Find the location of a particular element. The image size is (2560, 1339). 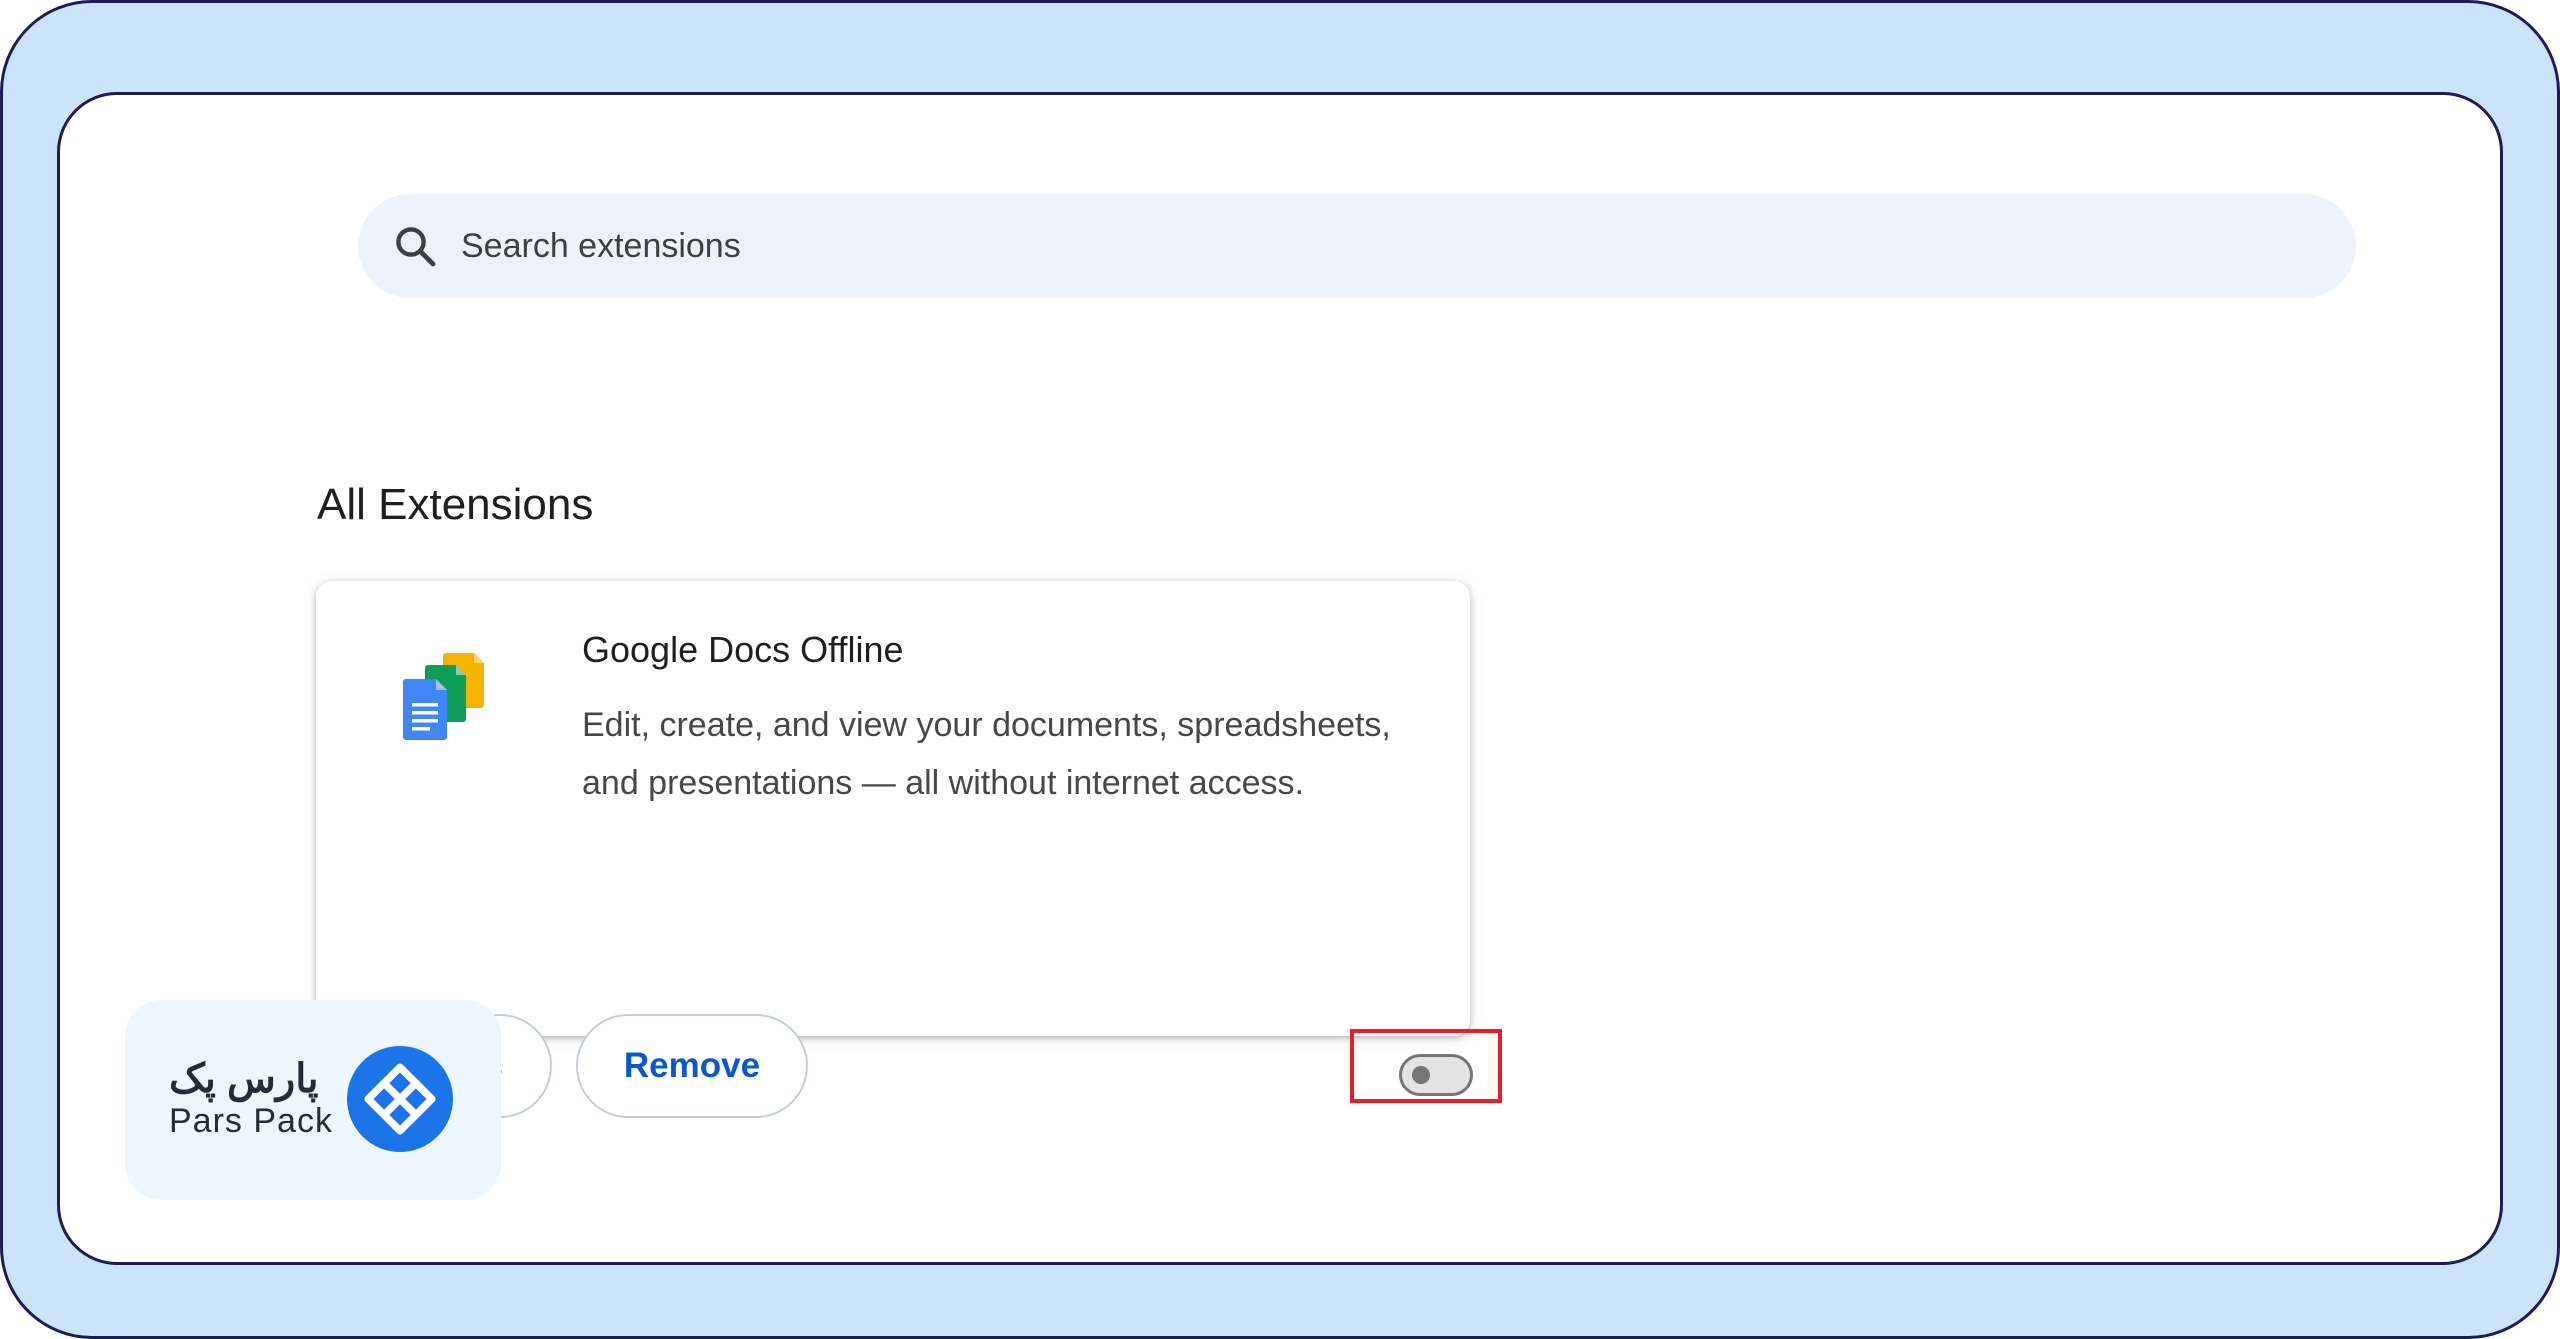

remove-button: Remove is located at coordinates (692, 1066).